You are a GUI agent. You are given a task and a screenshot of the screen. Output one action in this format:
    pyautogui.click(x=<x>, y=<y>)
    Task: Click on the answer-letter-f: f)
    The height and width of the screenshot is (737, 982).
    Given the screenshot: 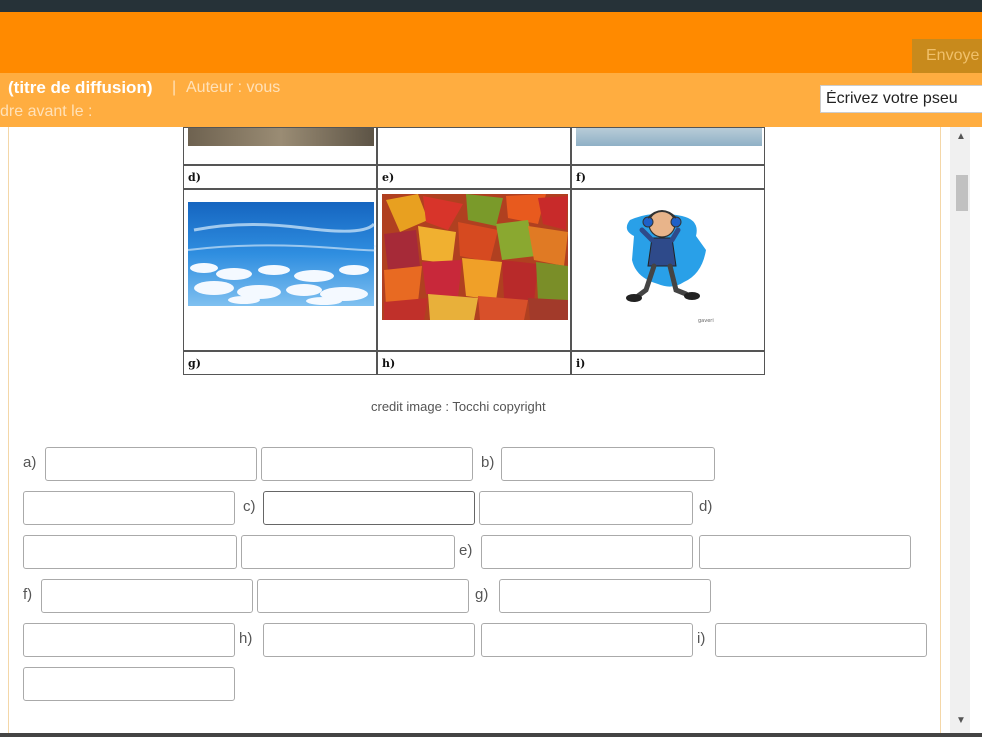 What is the action you would take?
    pyautogui.click(x=28, y=594)
    